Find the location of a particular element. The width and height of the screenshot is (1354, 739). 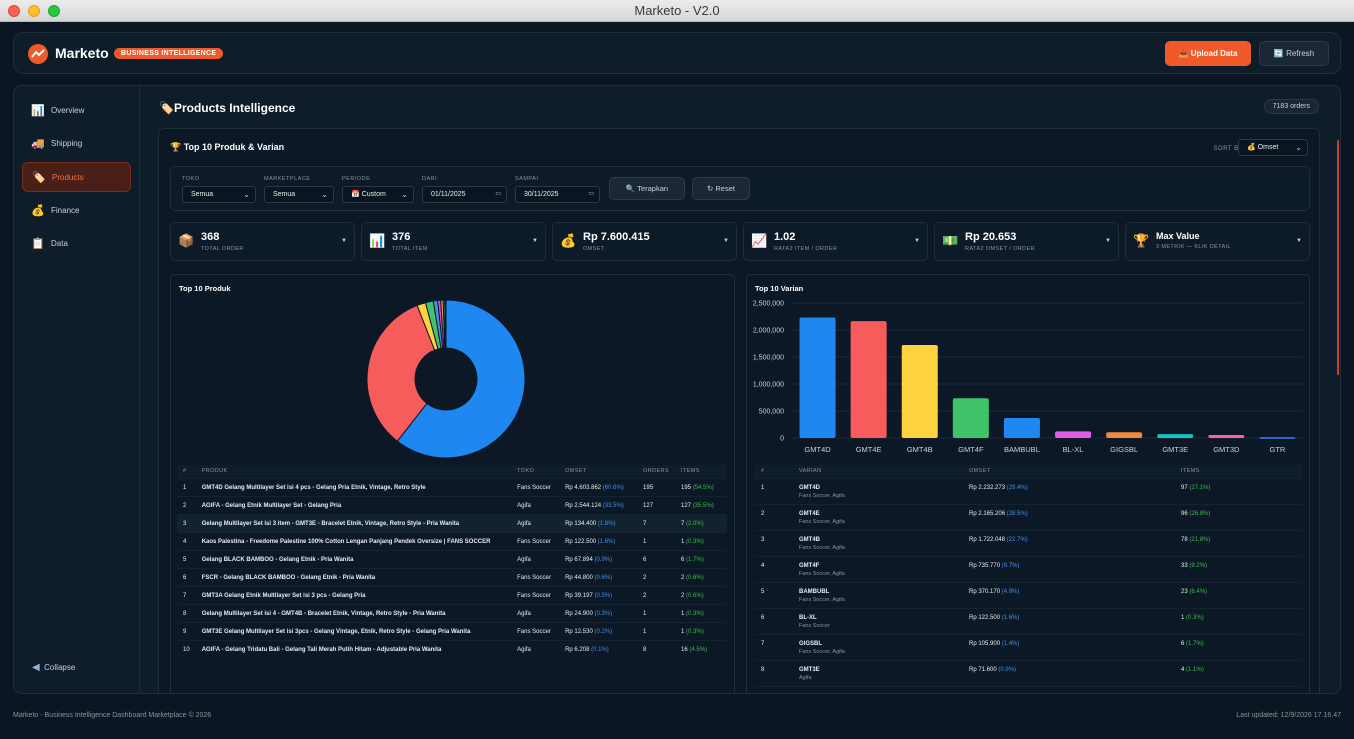

sidebar-item-overview: 📊 Overview is located at coordinates (76, 111).